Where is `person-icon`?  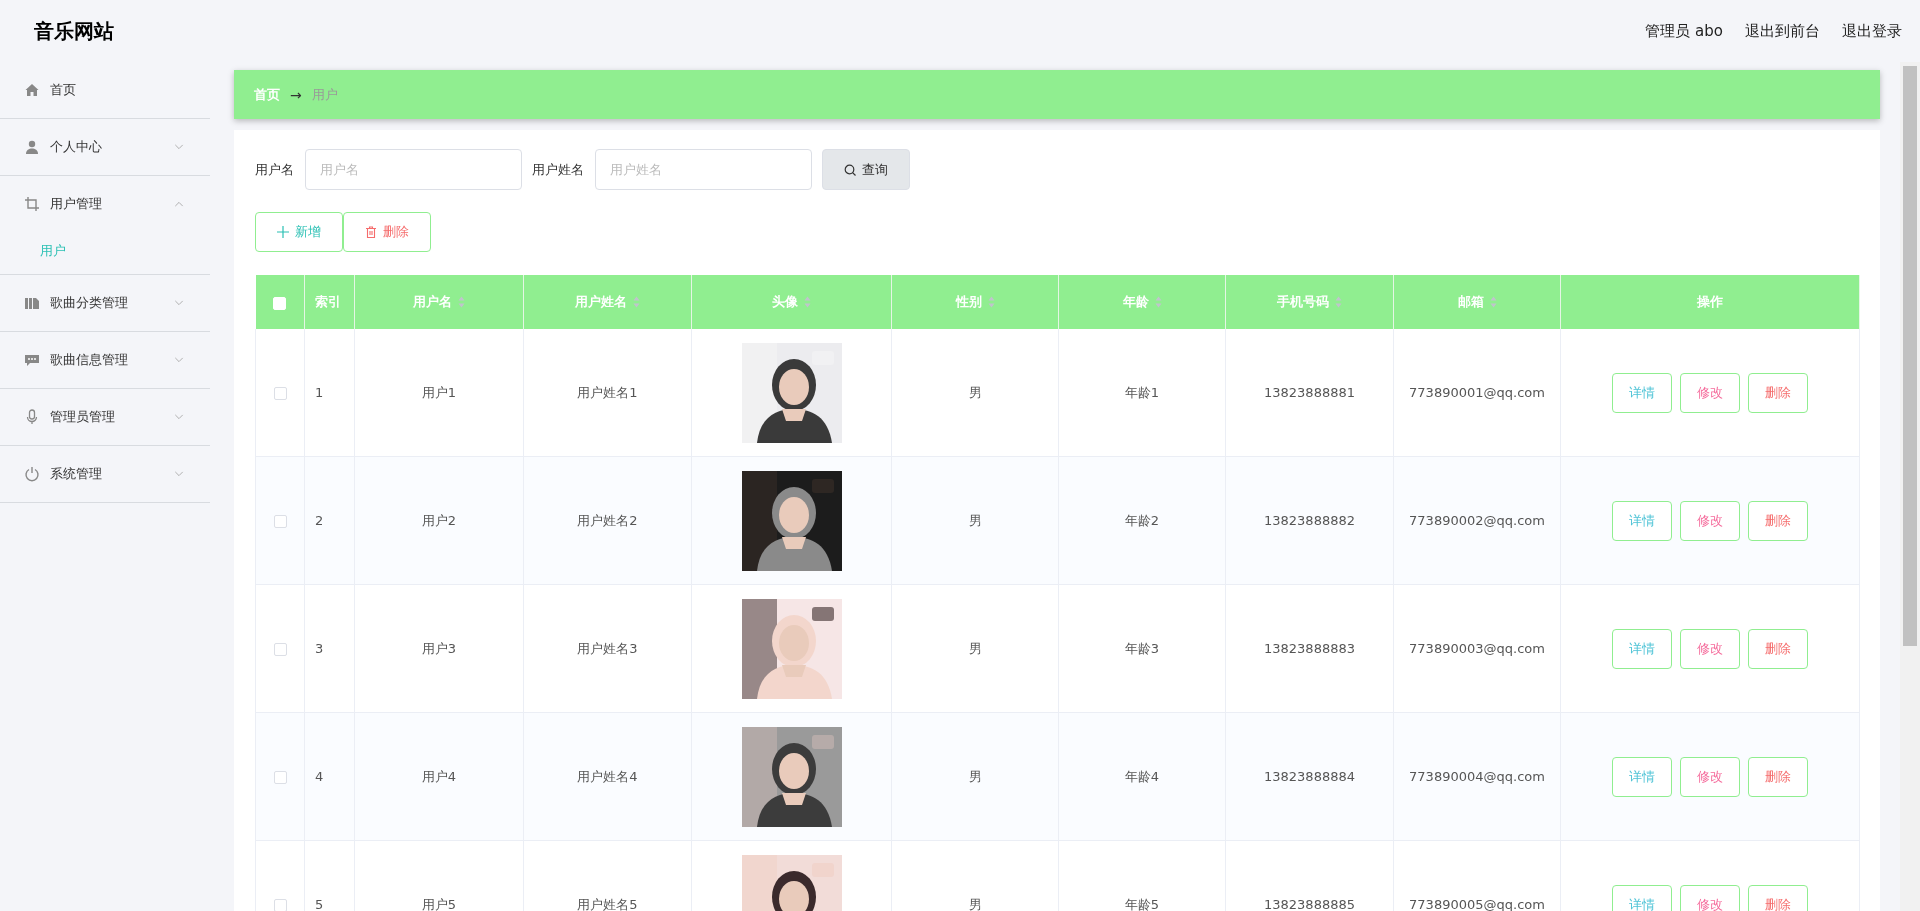 person-icon is located at coordinates (32, 147).